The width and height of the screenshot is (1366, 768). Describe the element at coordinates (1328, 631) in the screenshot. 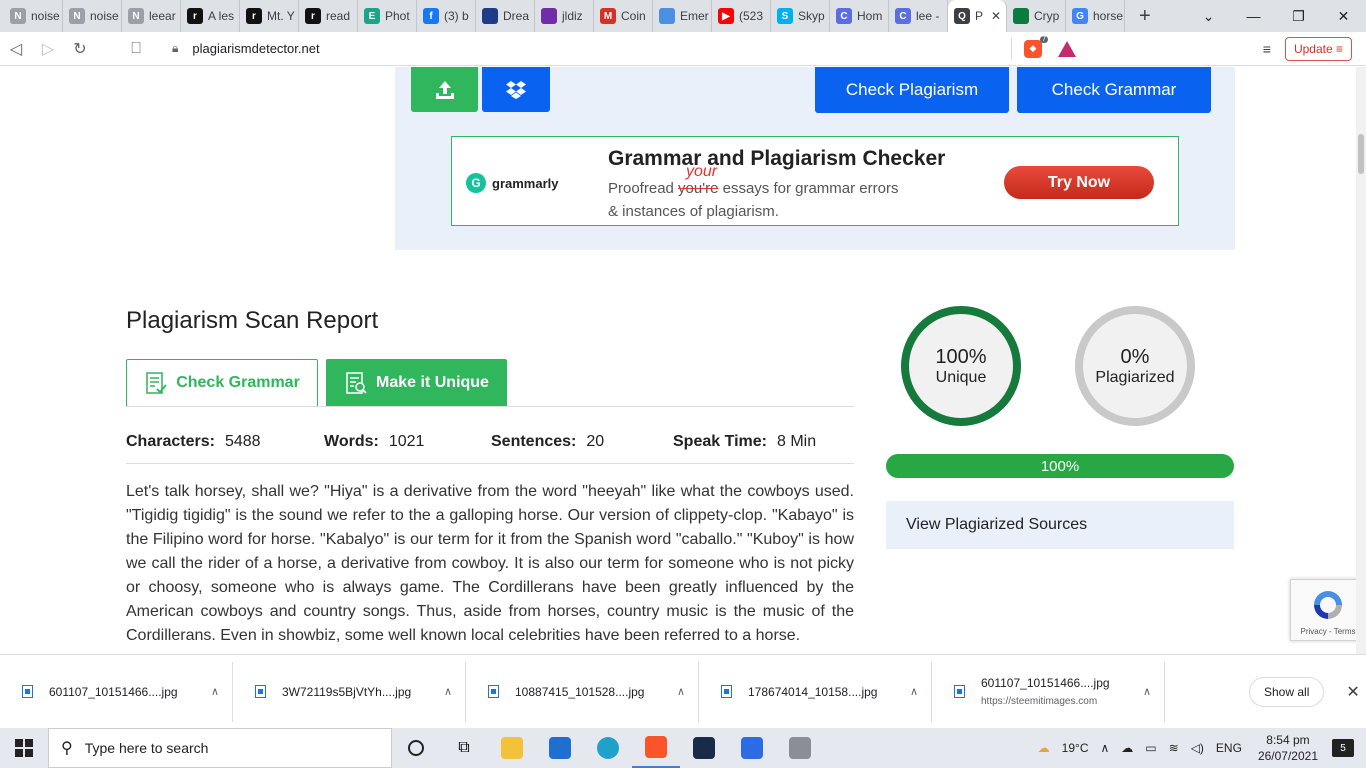

I see `recaptcha-links: Privacy - Terms` at that location.